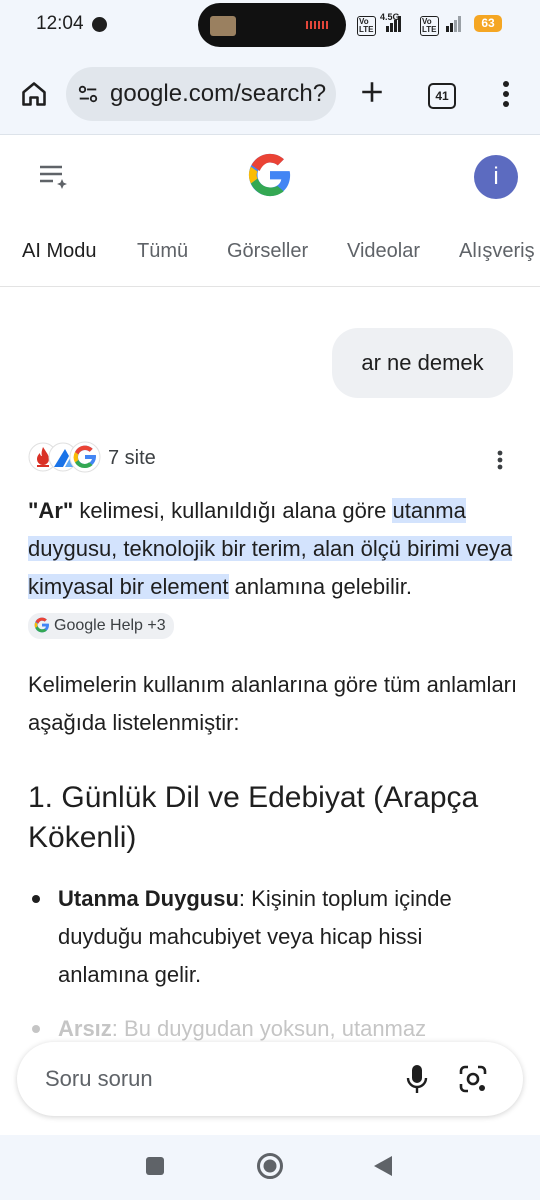 The height and width of the screenshot is (1200, 540). What do you see at coordinates (506, 94) in the screenshot?
I see `overflow-menu-icon` at bounding box center [506, 94].